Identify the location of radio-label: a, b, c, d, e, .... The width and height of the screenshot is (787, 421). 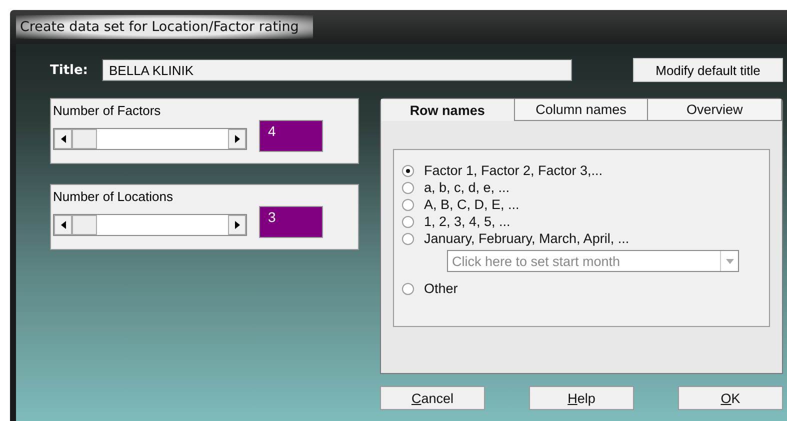
(467, 187).